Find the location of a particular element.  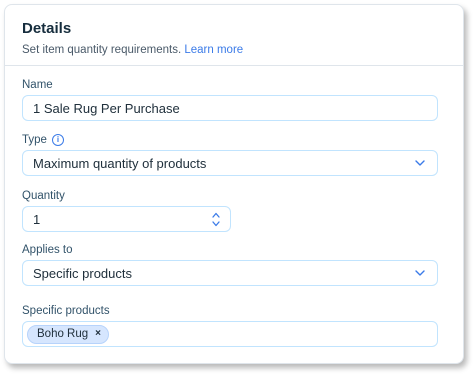

quantity-stepper: 1 is located at coordinates (126, 219).